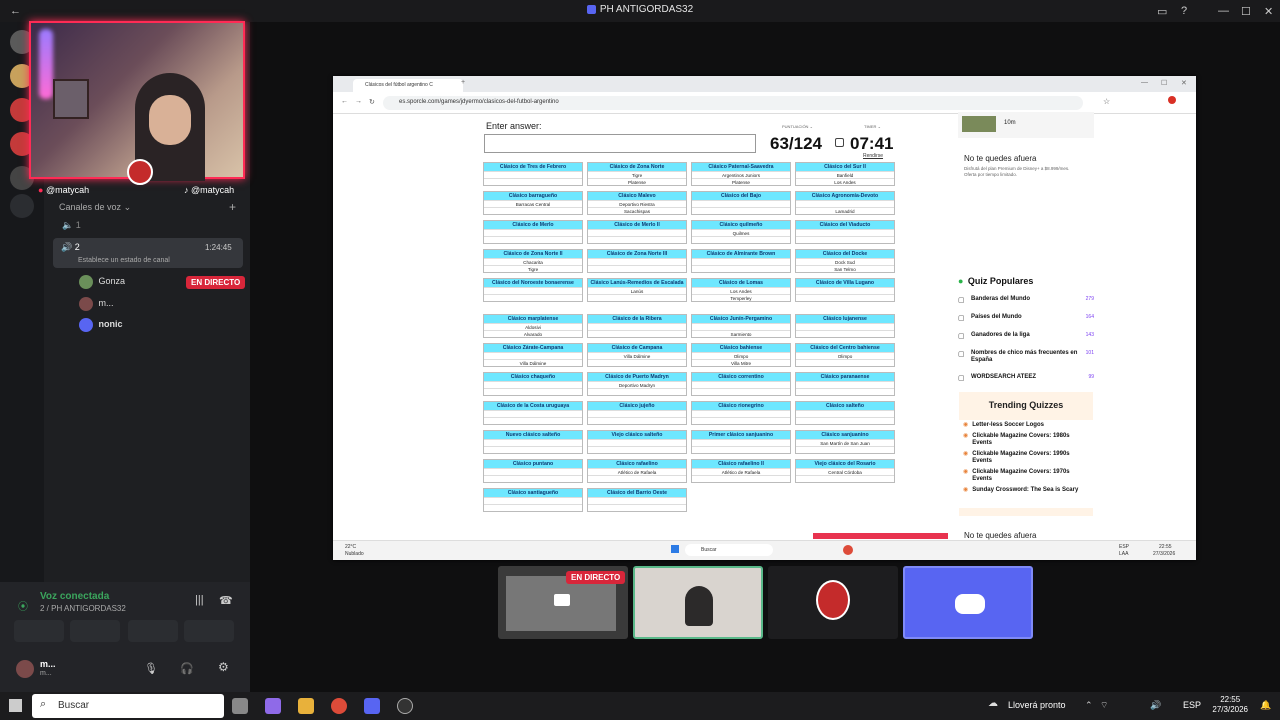  Describe the element at coordinates (232, 207) in the screenshot. I see `add-channel-icon: +` at that location.